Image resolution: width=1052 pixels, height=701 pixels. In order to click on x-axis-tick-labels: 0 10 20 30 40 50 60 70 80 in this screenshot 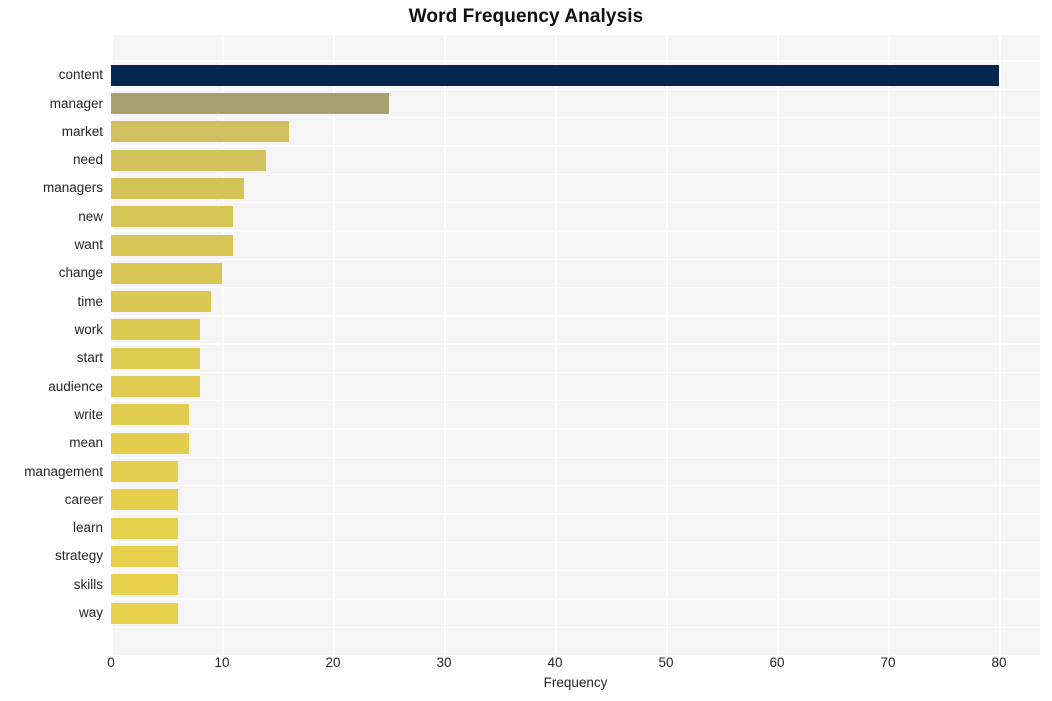, I will do `click(526, 666)`.